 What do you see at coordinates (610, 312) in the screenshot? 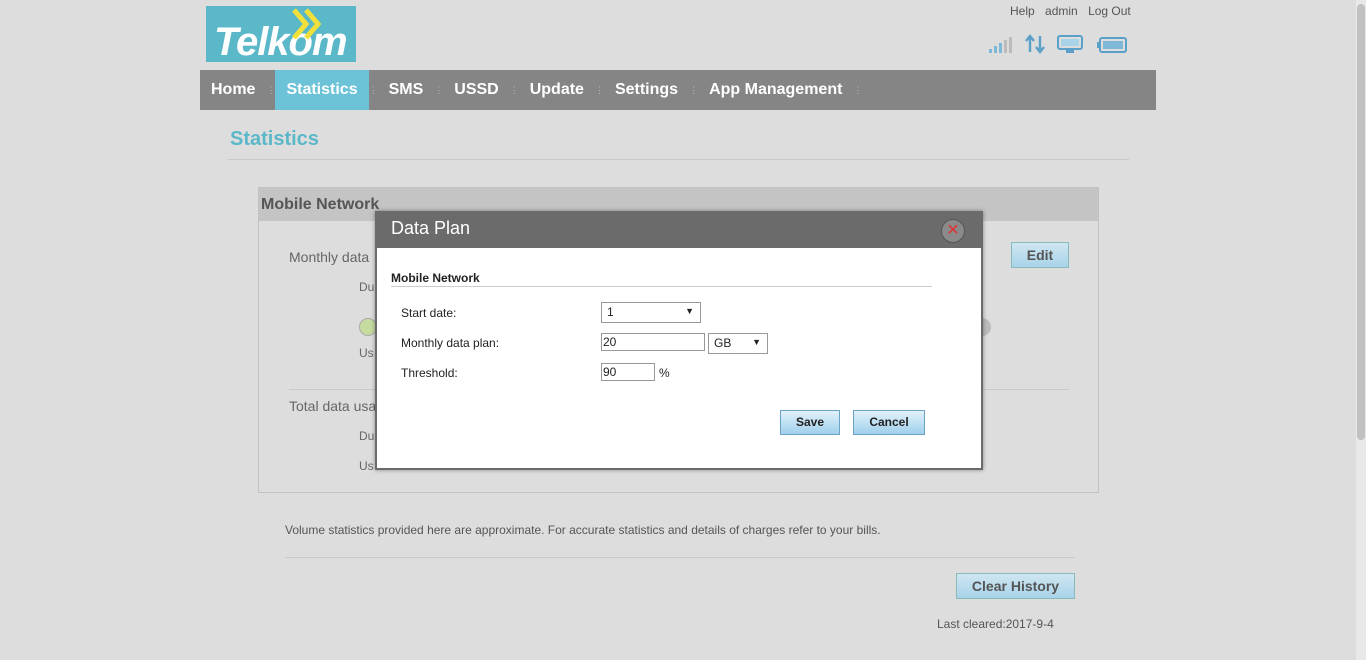
I see `start-date-value: 1` at bounding box center [610, 312].